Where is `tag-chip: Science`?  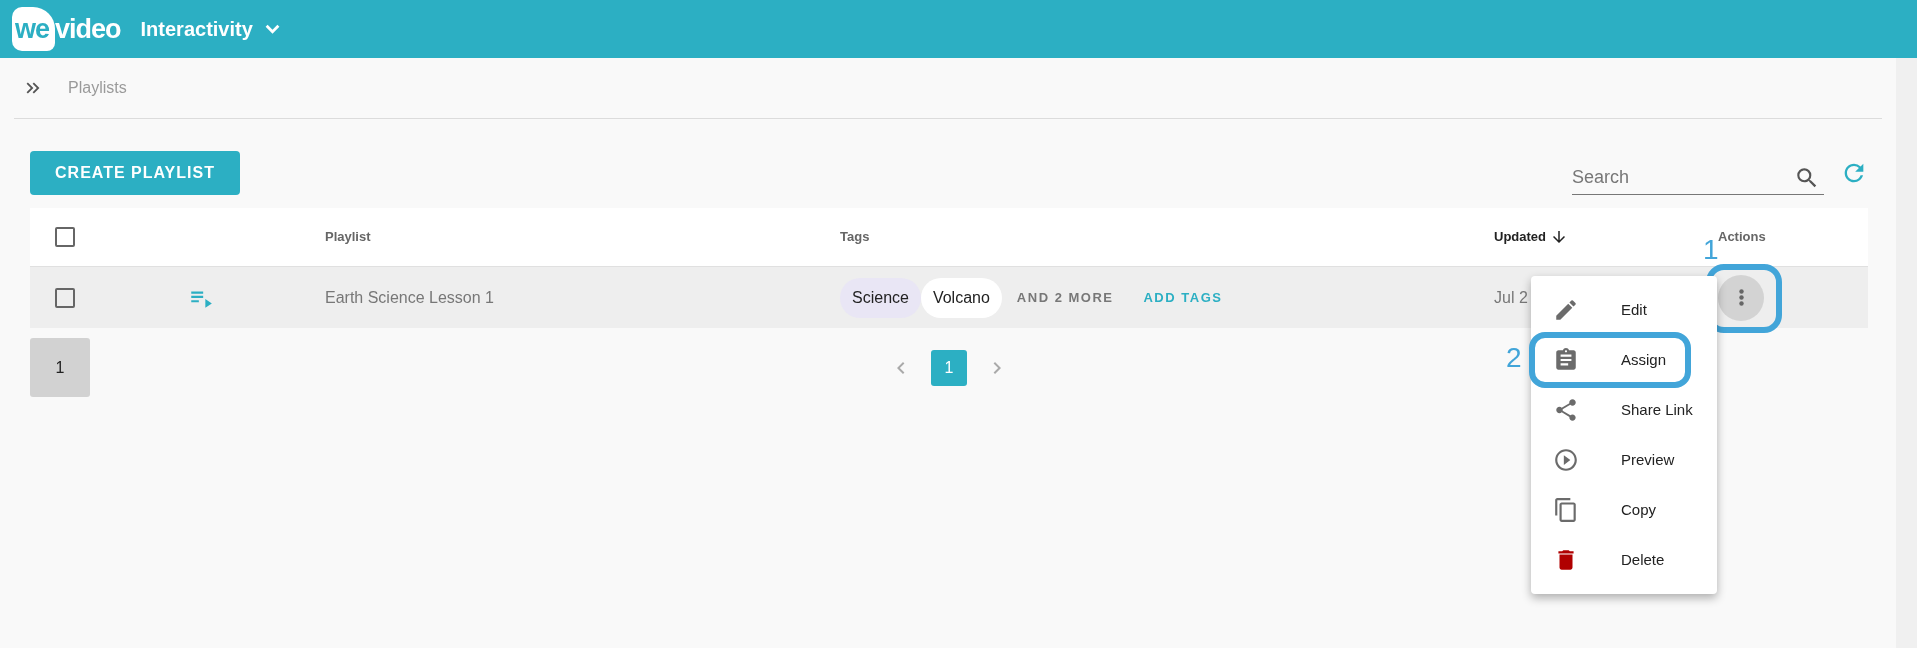
tag-chip: Science is located at coordinates (880, 297).